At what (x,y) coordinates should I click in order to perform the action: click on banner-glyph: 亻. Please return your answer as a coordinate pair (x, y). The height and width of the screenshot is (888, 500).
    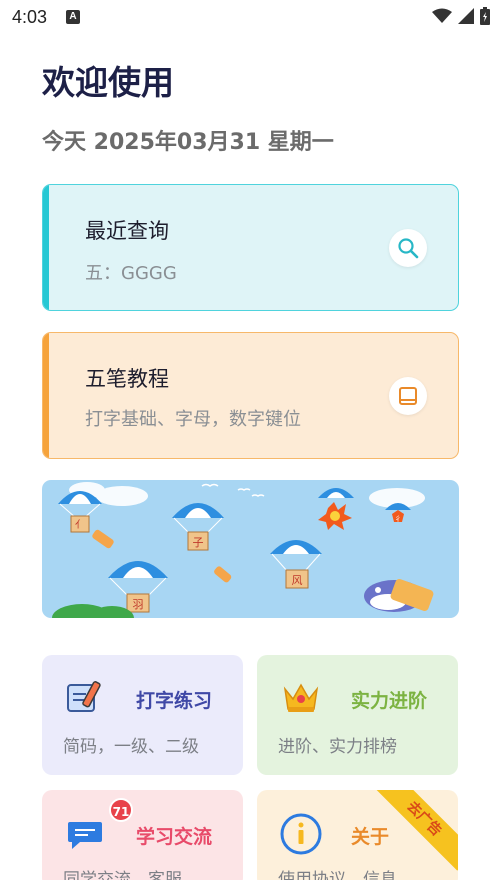
    Looking at the image, I should click on (80, 525).